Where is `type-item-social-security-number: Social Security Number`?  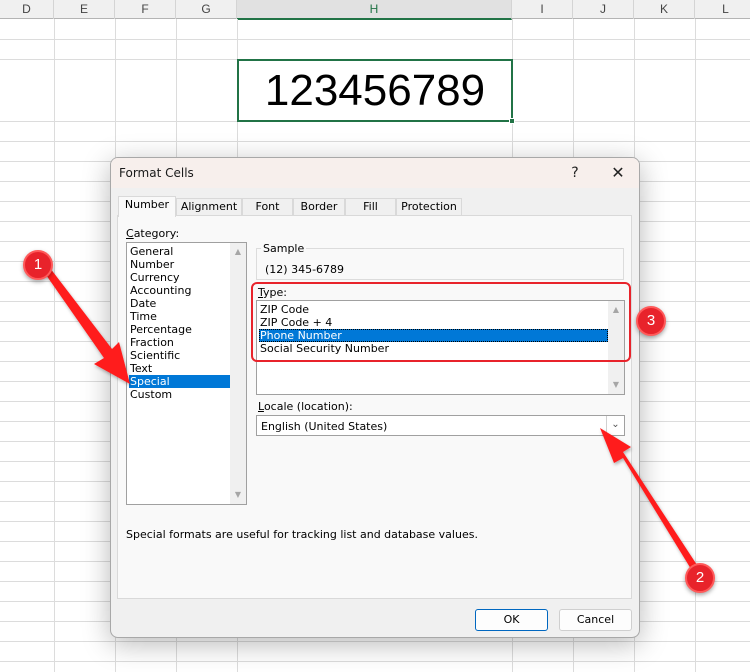
type-item-social-security-number: Social Security Number is located at coordinates (324, 348).